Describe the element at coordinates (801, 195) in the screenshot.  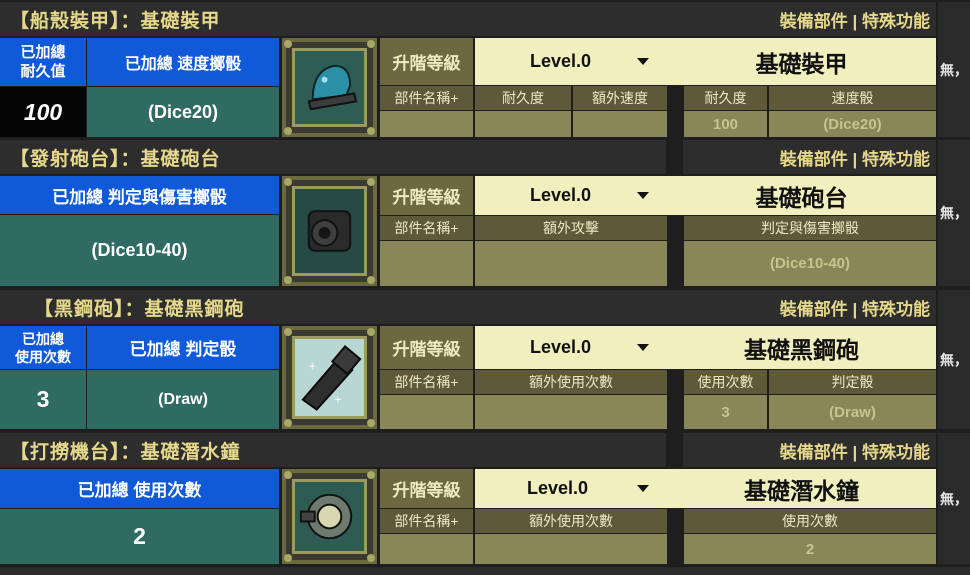
I see `part-name-display: 基礎砲台` at that location.